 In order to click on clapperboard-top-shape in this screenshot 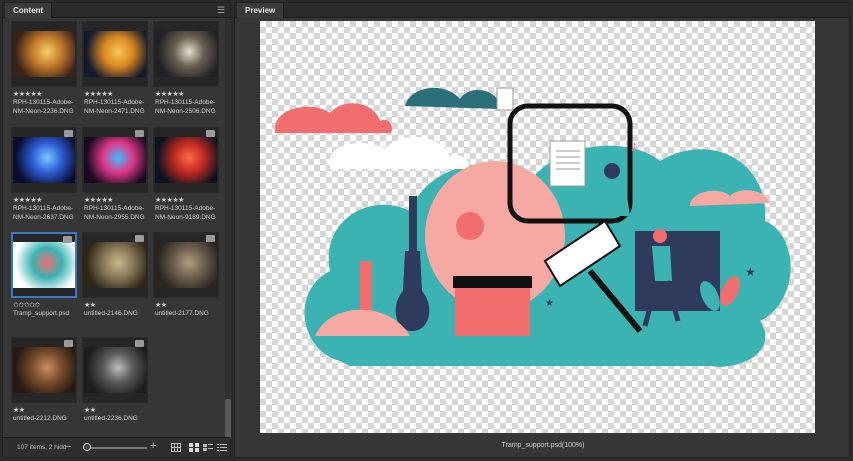, I will do `click(492, 282)`.